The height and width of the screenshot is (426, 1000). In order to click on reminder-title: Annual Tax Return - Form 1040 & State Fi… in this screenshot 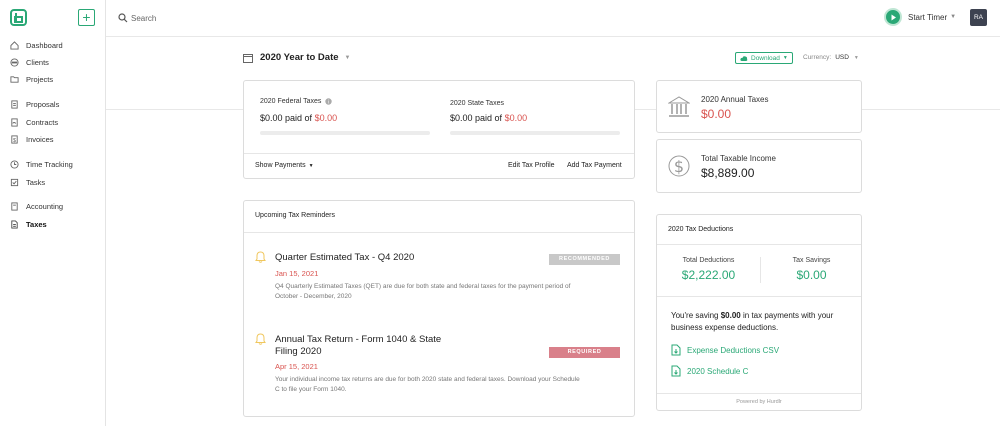, I will do `click(375, 346)`.